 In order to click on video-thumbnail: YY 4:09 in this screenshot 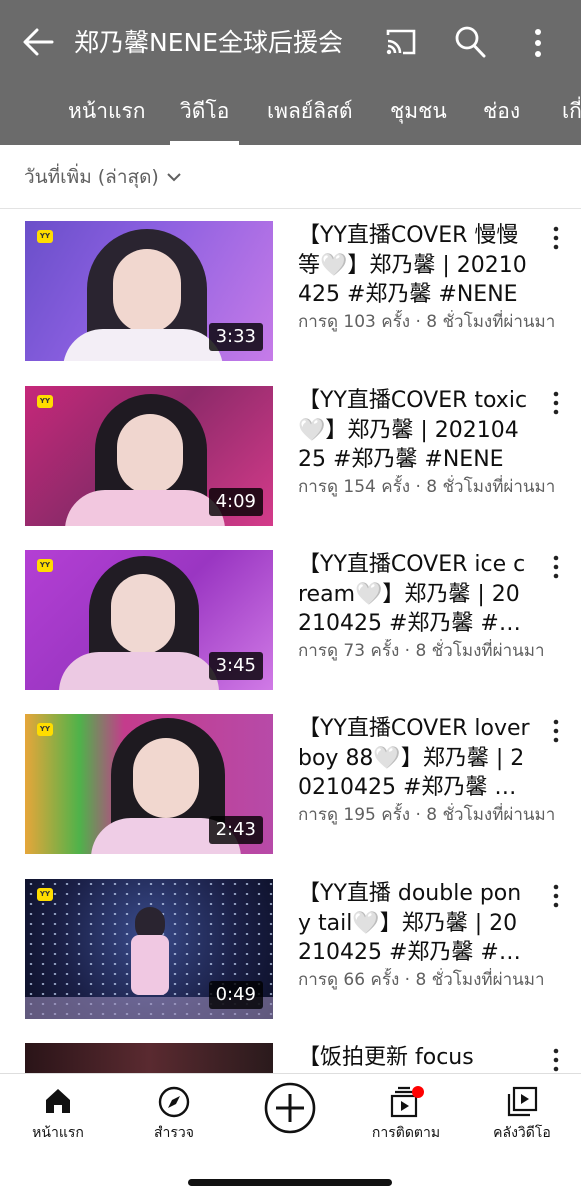, I will do `click(149, 456)`.